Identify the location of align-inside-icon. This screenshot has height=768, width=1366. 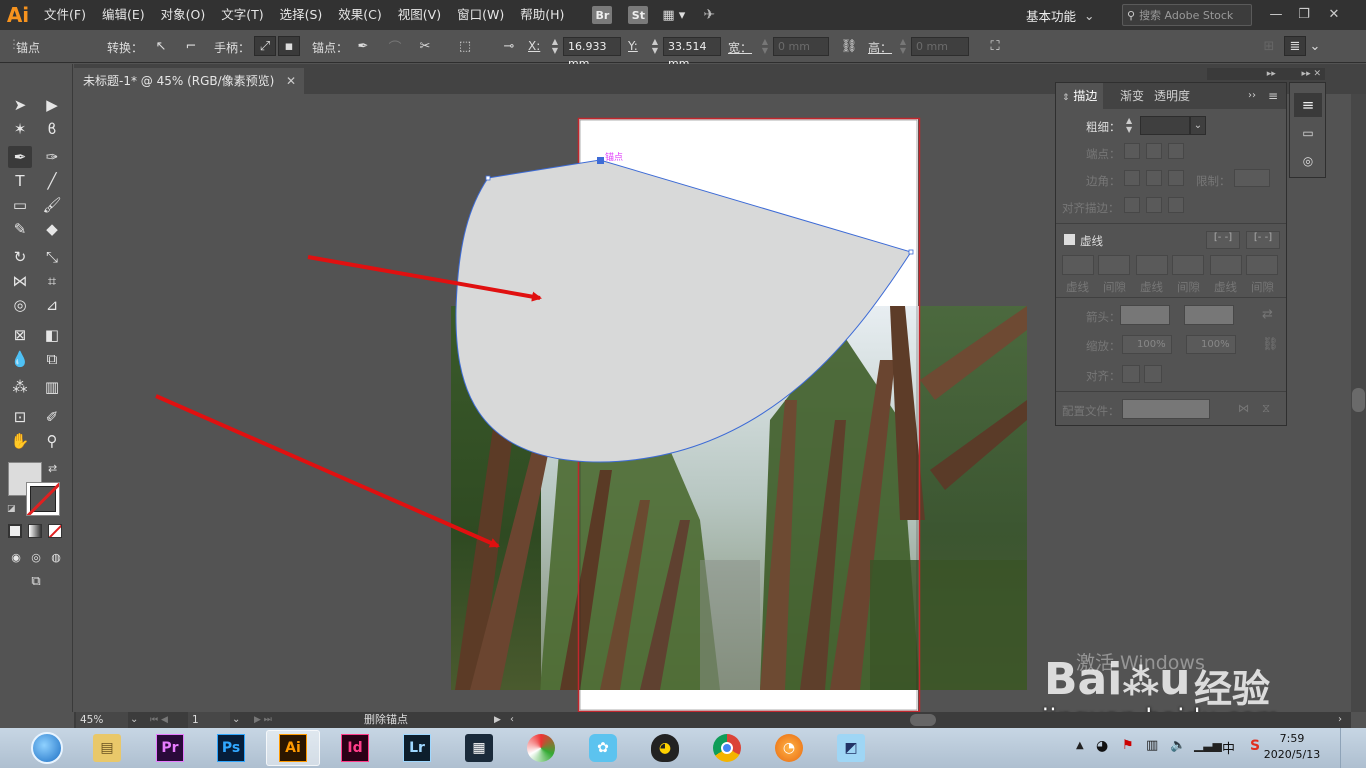
(1154, 205).